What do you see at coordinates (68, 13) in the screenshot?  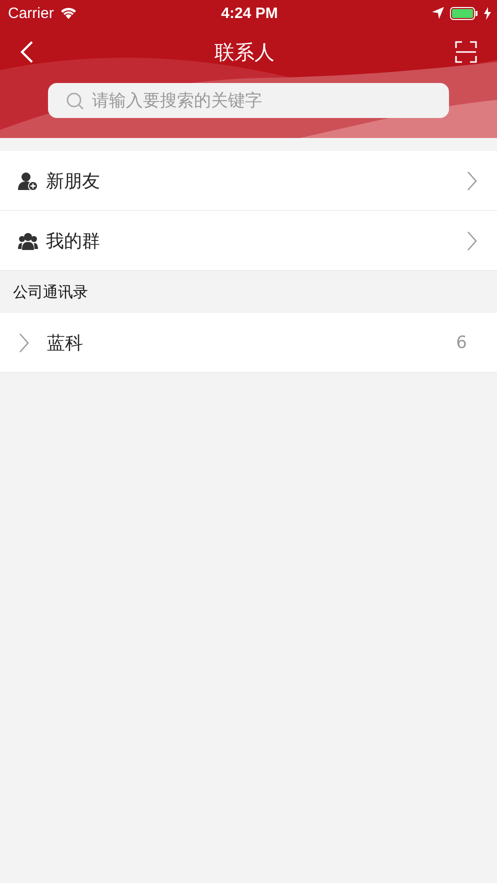 I see `wifi-icon` at bounding box center [68, 13].